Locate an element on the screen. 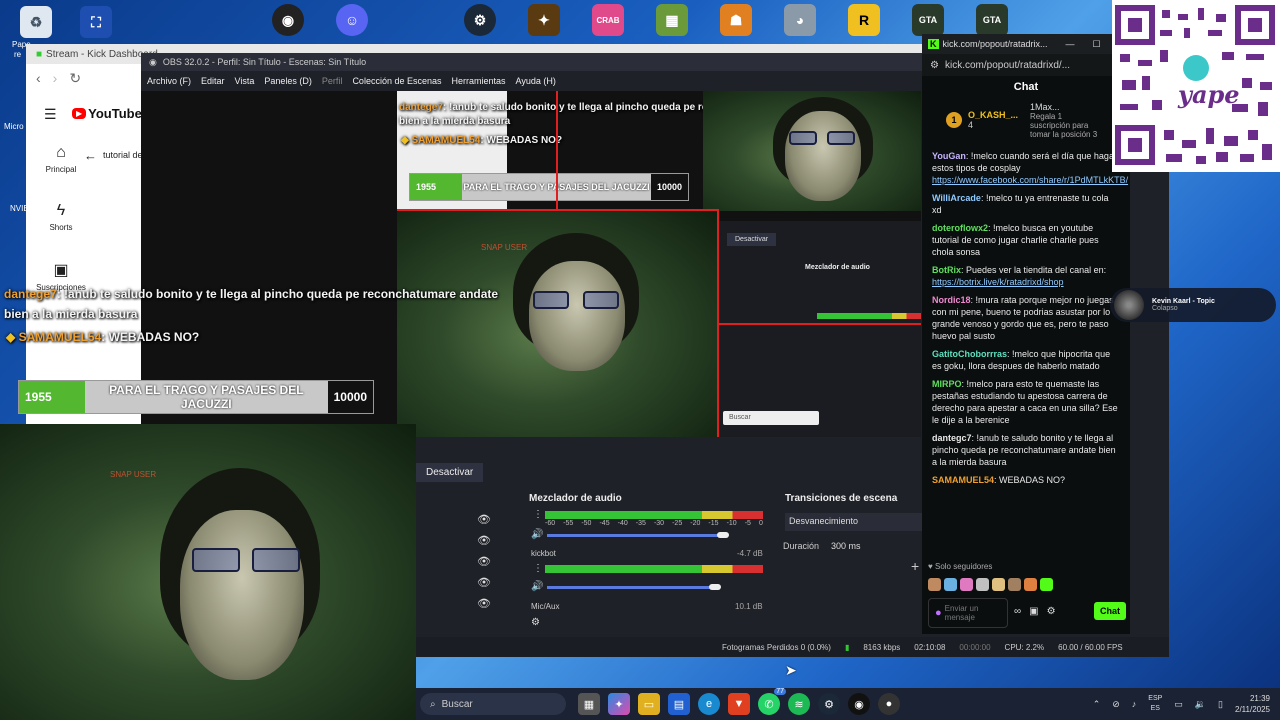  task-view-icon: ▦ is located at coordinates (589, 704).